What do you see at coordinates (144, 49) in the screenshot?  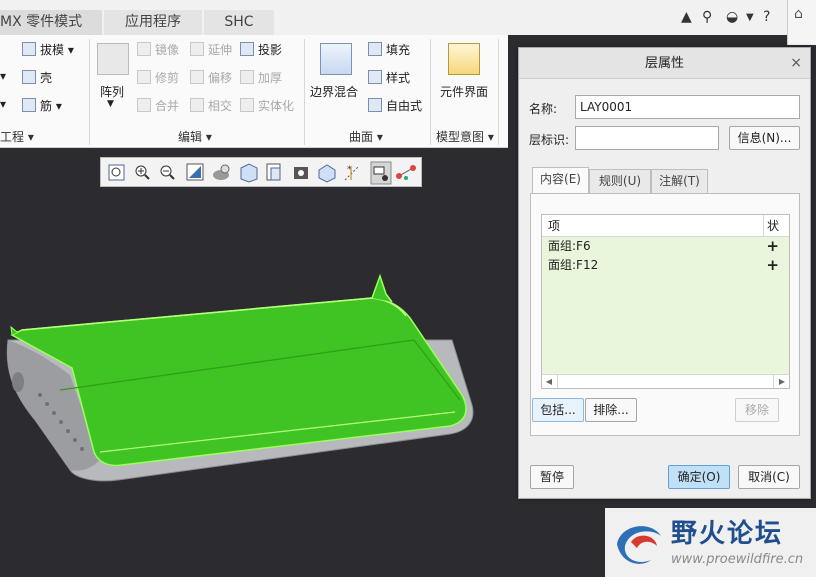 I see `mirror-icon` at bounding box center [144, 49].